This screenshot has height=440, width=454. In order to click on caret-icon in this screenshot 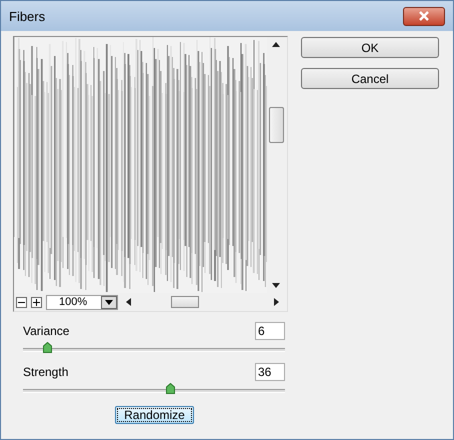, I will do `click(109, 302)`.